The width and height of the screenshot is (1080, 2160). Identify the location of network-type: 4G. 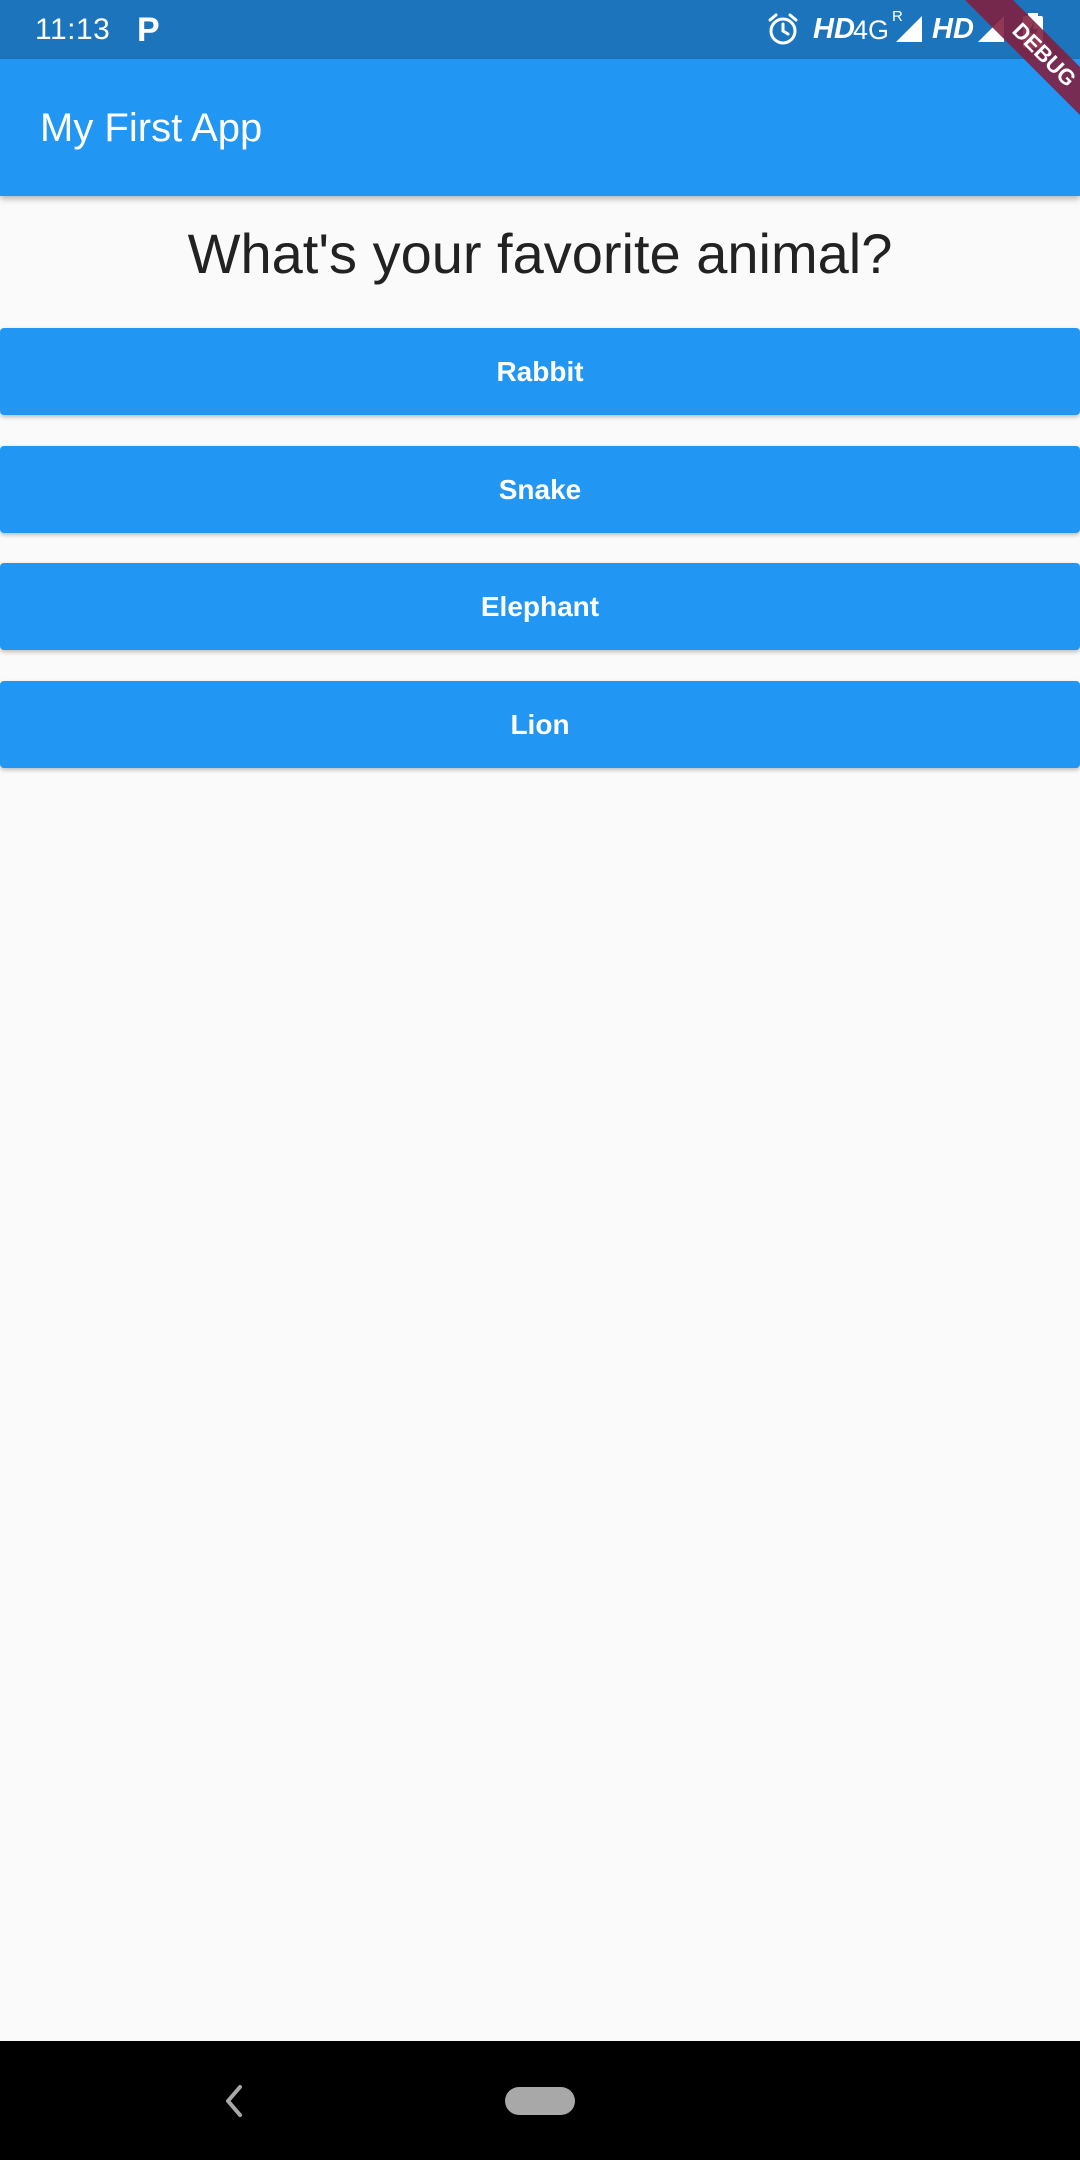
(871, 30).